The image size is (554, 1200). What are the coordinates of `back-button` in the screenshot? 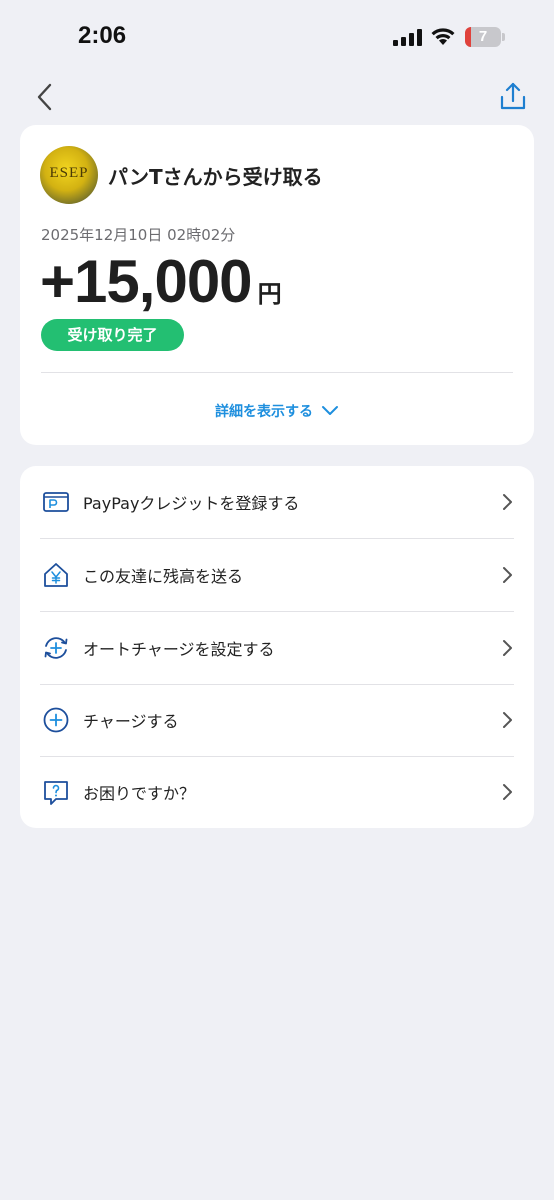 It's located at (46, 97).